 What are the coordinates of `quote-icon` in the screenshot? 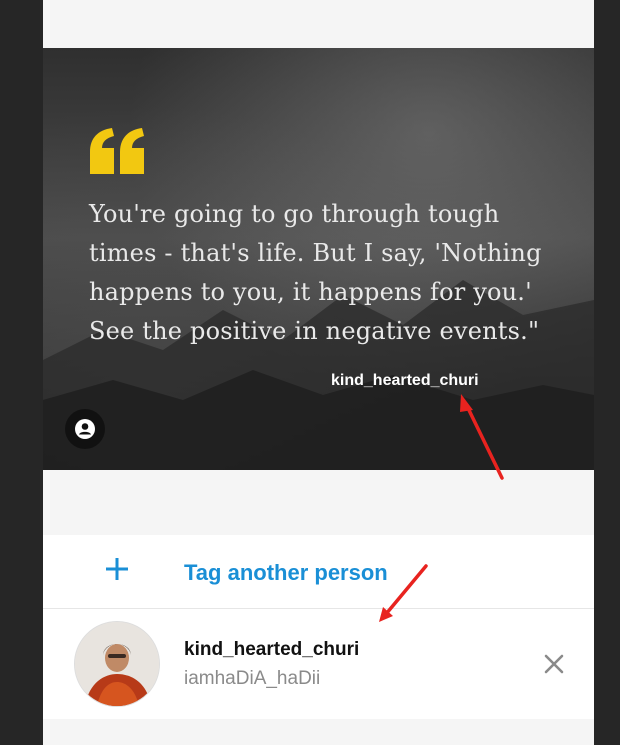 It's located at (117, 151).